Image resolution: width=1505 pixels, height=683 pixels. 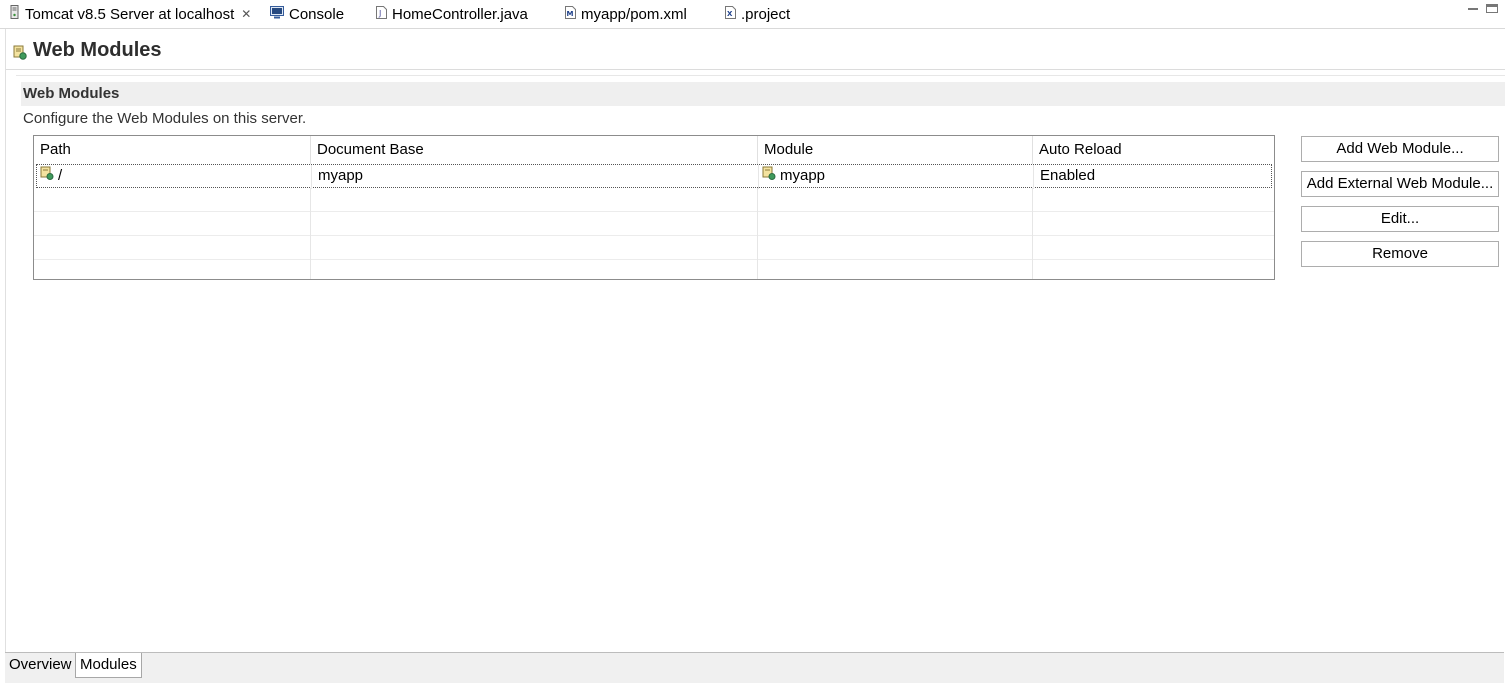 I want to click on table-row: / myapp myapp Enabled, so click(x=654, y=176).